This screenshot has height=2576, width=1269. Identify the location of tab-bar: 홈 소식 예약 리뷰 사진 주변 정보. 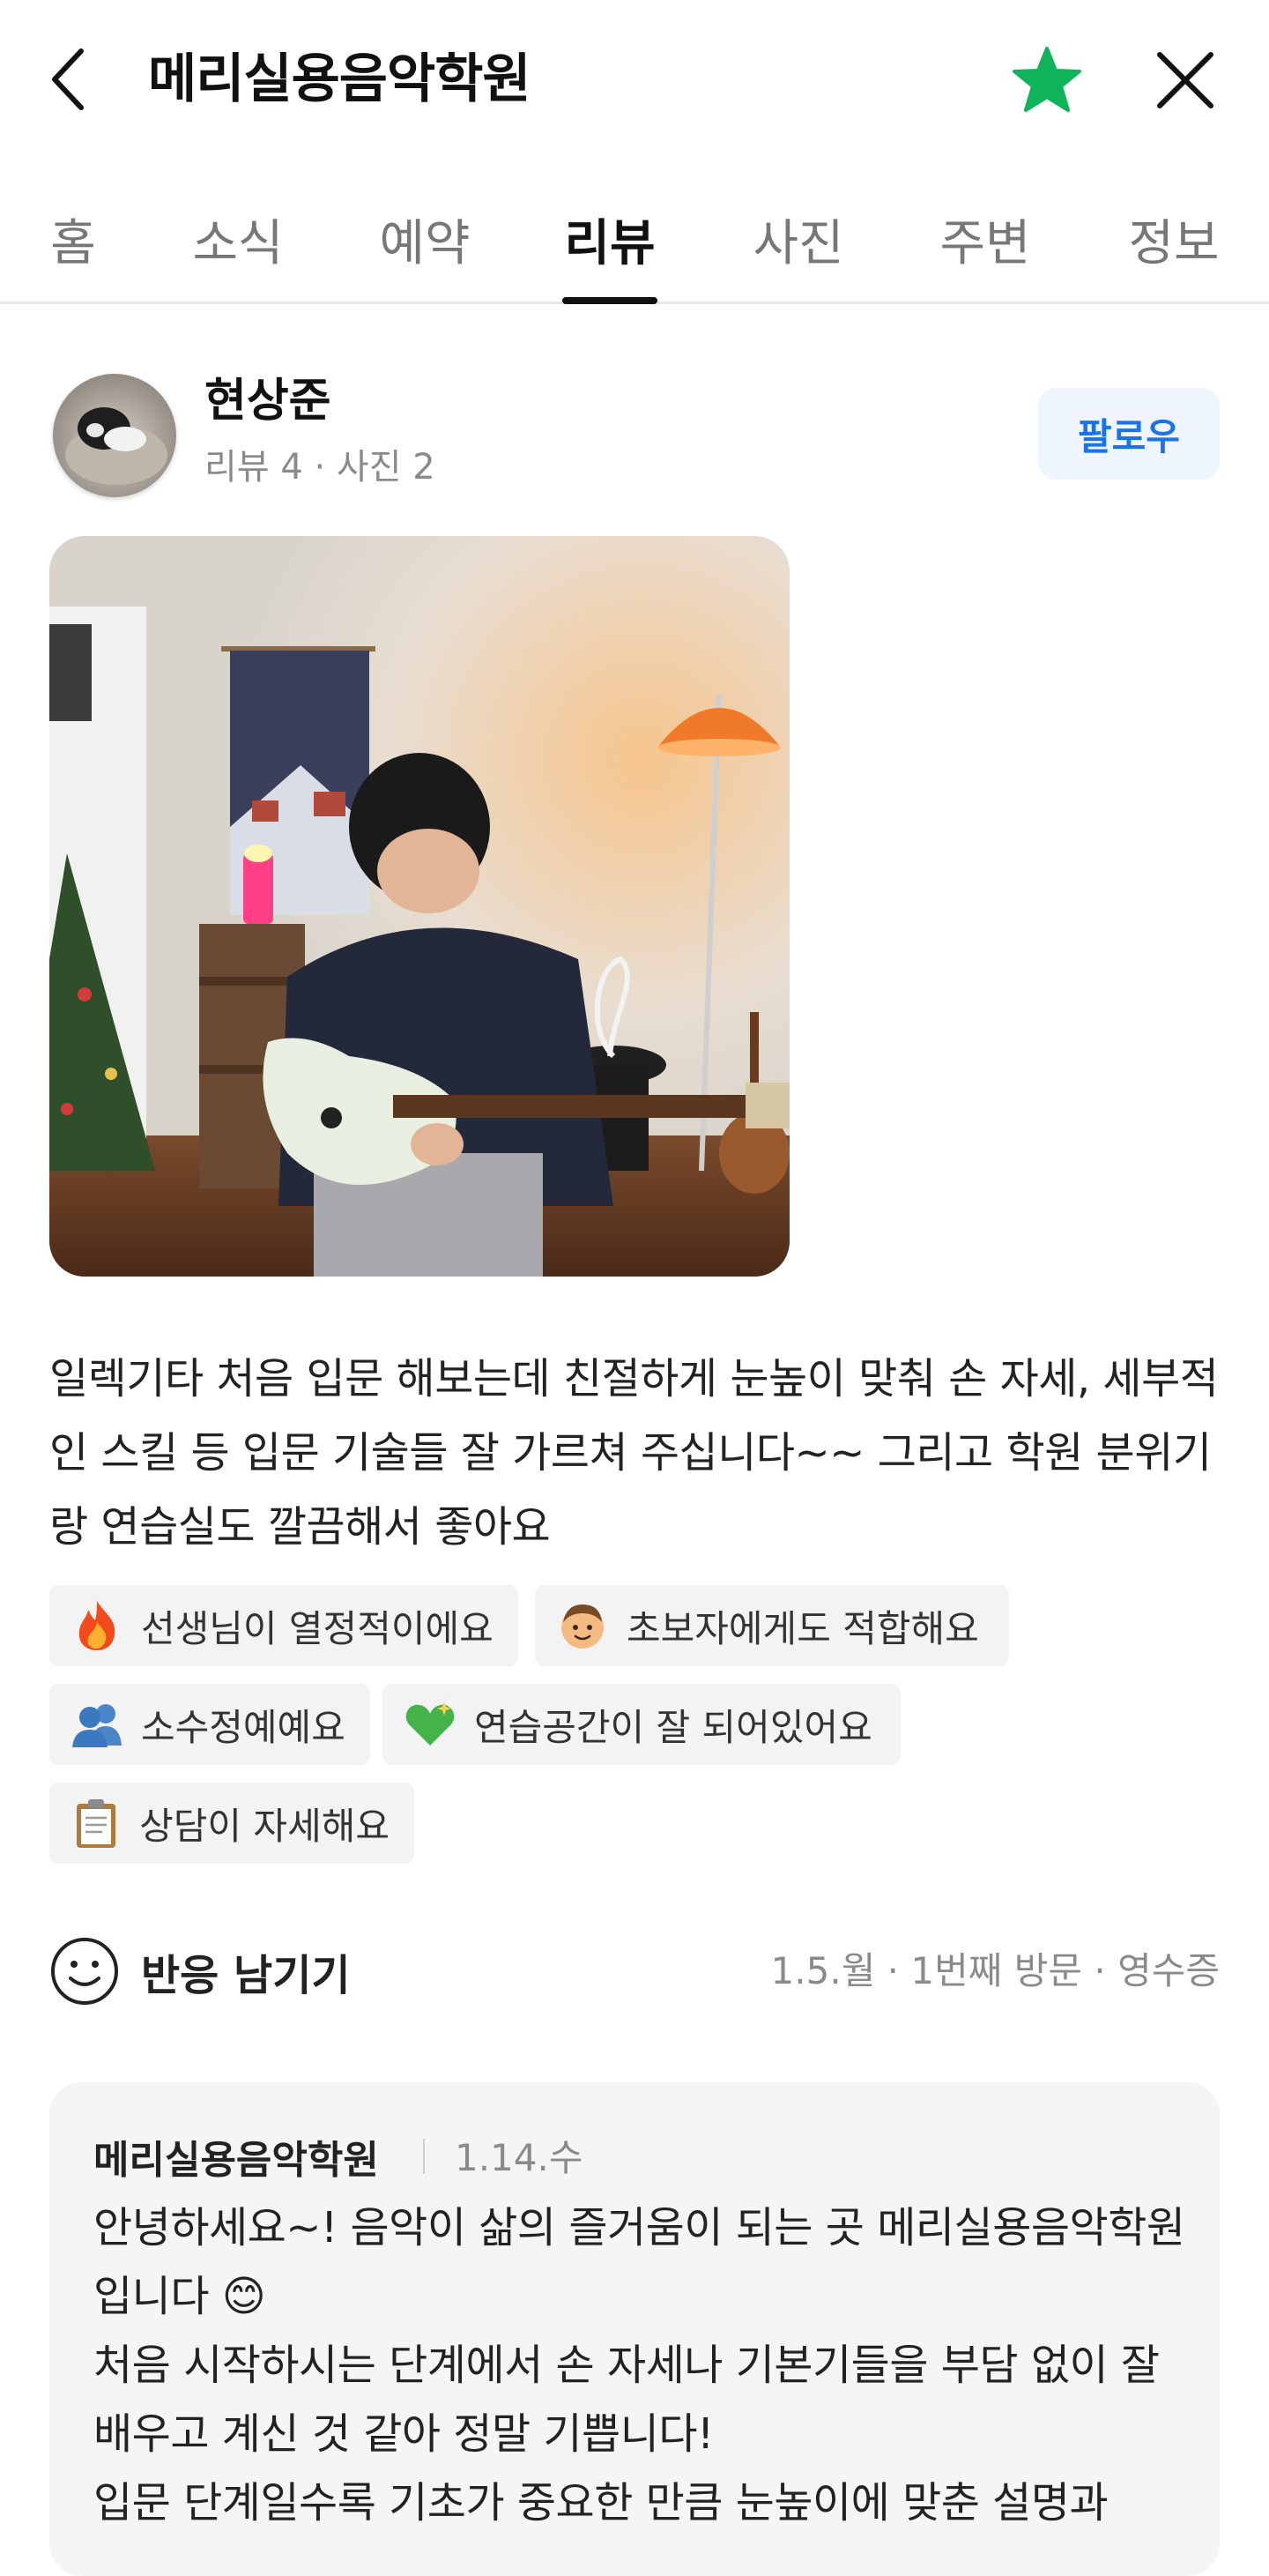
(634, 240).